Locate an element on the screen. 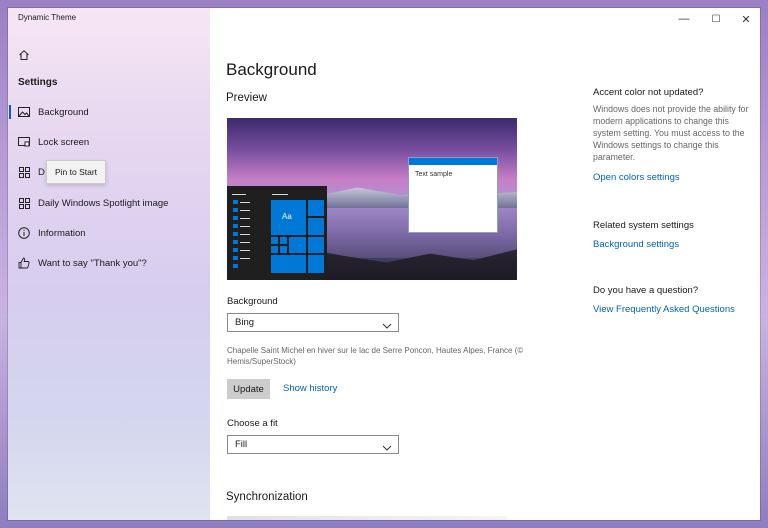 This screenshot has width=768, height=528. fit-label: Choose a fit is located at coordinates (252, 423).